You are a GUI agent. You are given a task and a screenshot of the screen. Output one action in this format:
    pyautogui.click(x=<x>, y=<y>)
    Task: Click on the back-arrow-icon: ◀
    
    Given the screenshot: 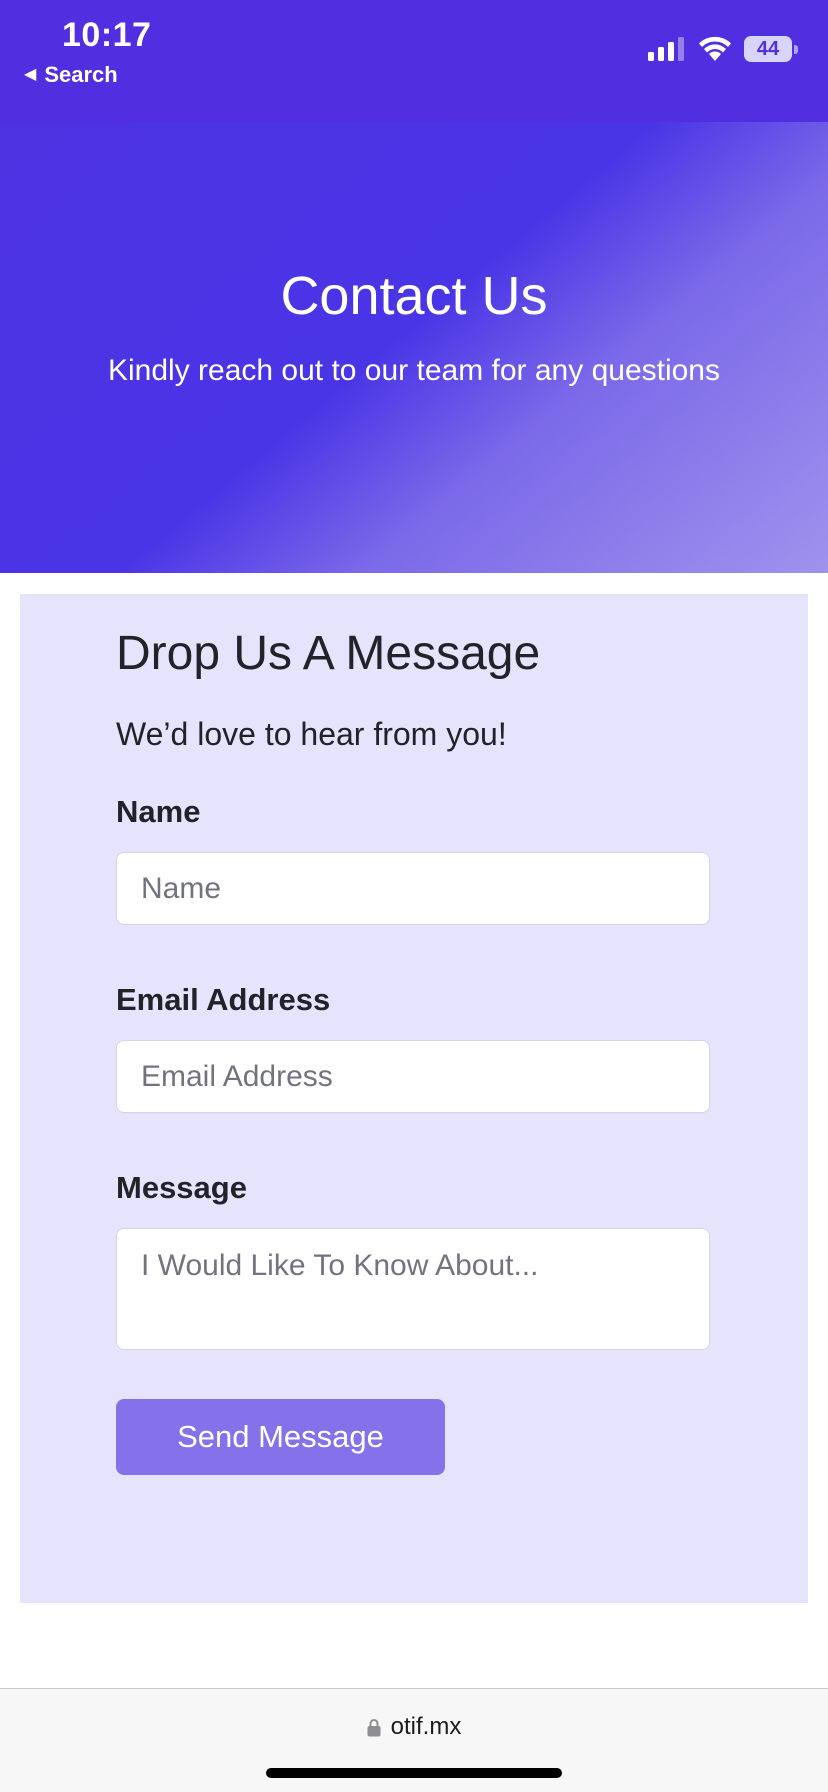 What is the action you would take?
    pyautogui.click(x=30, y=74)
    